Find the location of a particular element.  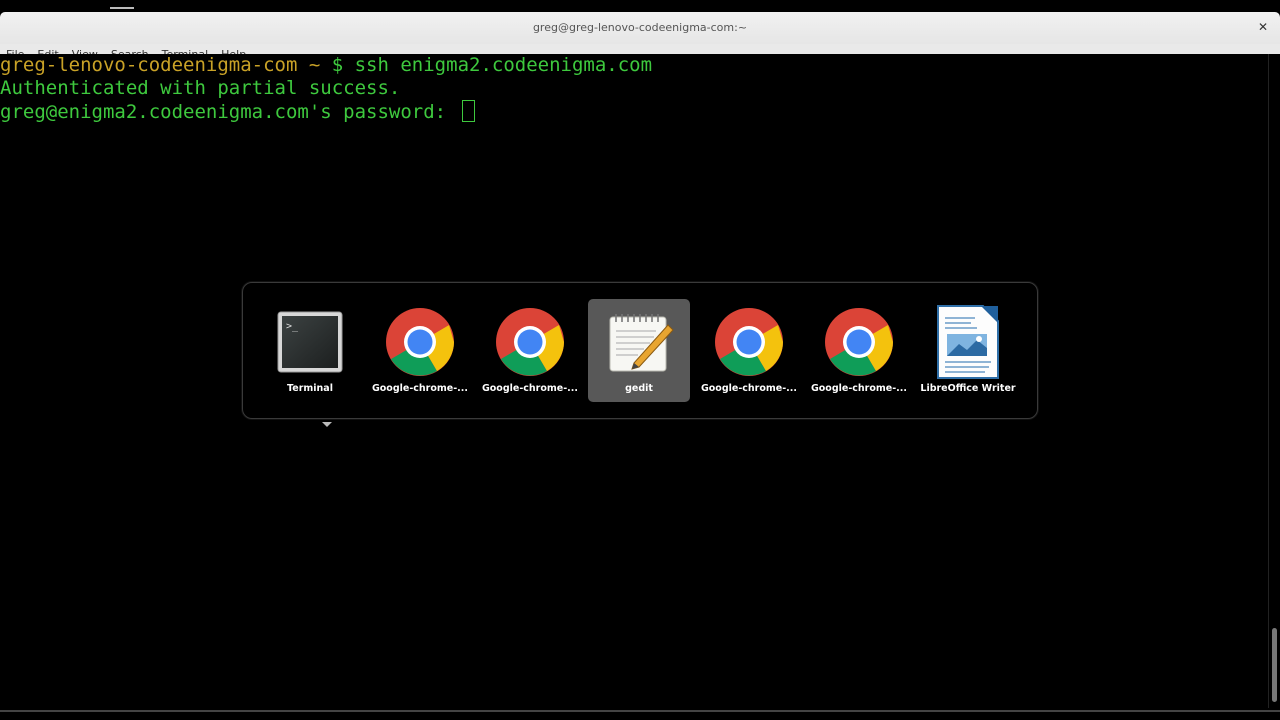

password-prompt: greg@enigma2.codeenigma.com's password: is located at coordinates (229, 112).